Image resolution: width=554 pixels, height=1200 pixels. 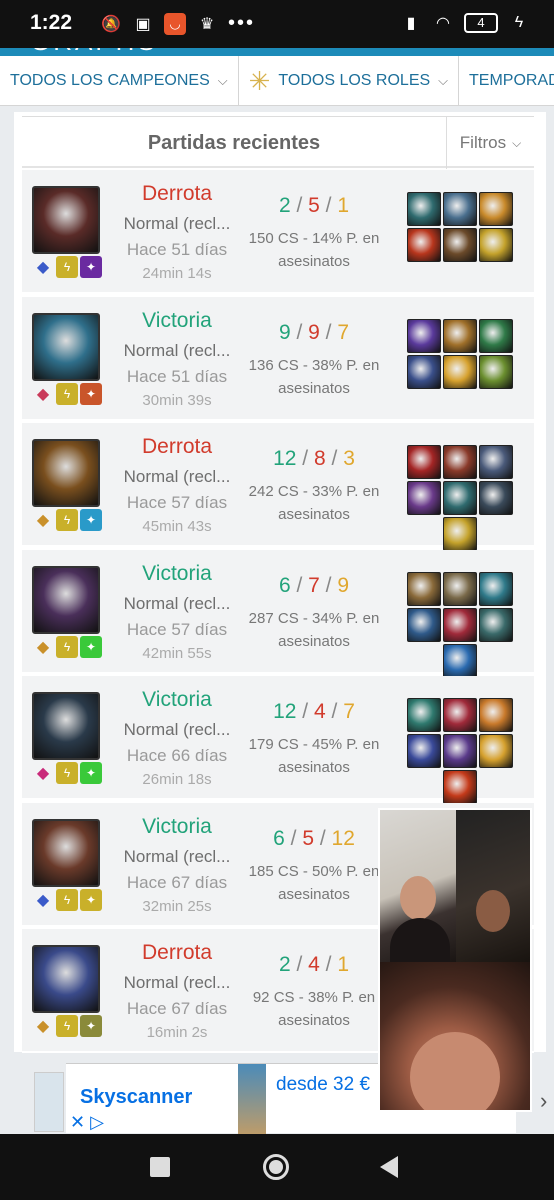 I want to click on cs-value: 150, so click(x=261, y=238).